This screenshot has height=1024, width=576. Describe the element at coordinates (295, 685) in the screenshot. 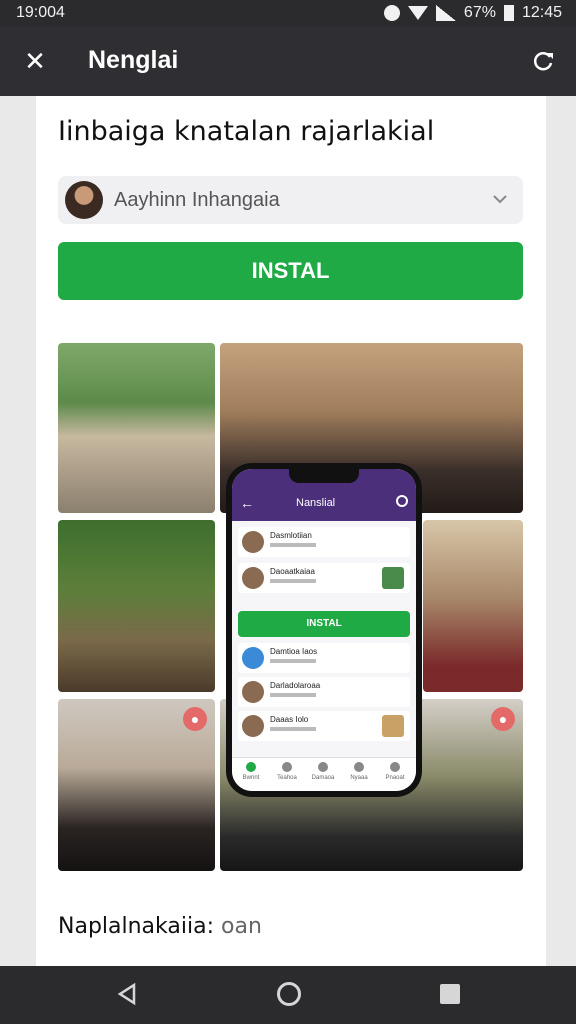

I see `list-item-label: Darladolaroaa` at that location.